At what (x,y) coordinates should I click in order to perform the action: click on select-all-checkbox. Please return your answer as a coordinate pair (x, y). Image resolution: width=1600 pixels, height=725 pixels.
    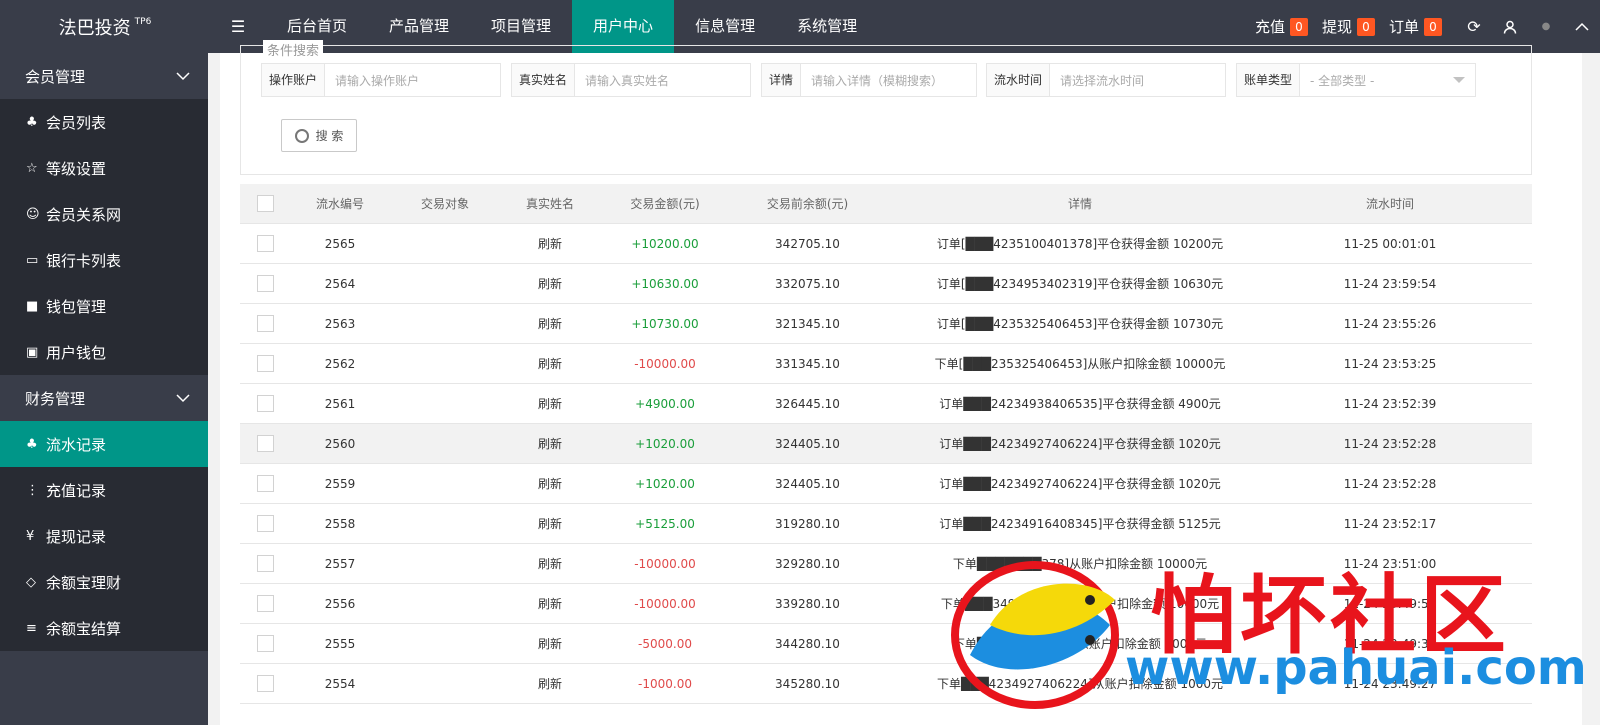
    Looking at the image, I should click on (265, 203).